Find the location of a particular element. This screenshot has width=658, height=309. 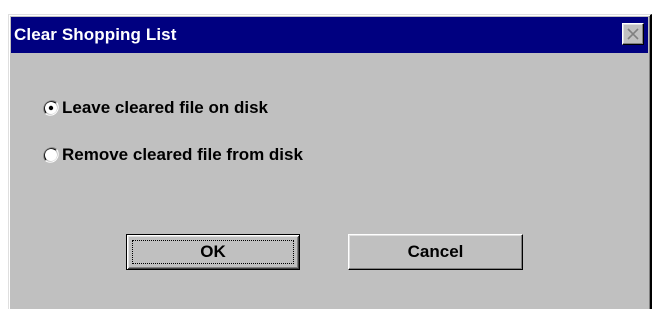

option-remove-from-disk: Remove cleared file from disk is located at coordinates (173, 155).